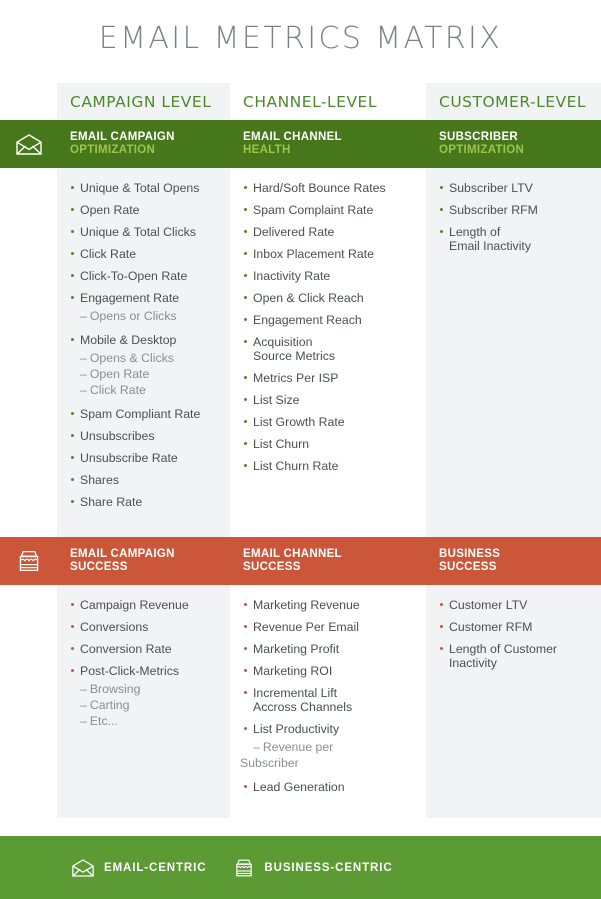 The width and height of the screenshot is (601, 899). Describe the element at coordinates (147, 480) in the screenshot. I see `metric-item: Shares` at that location.